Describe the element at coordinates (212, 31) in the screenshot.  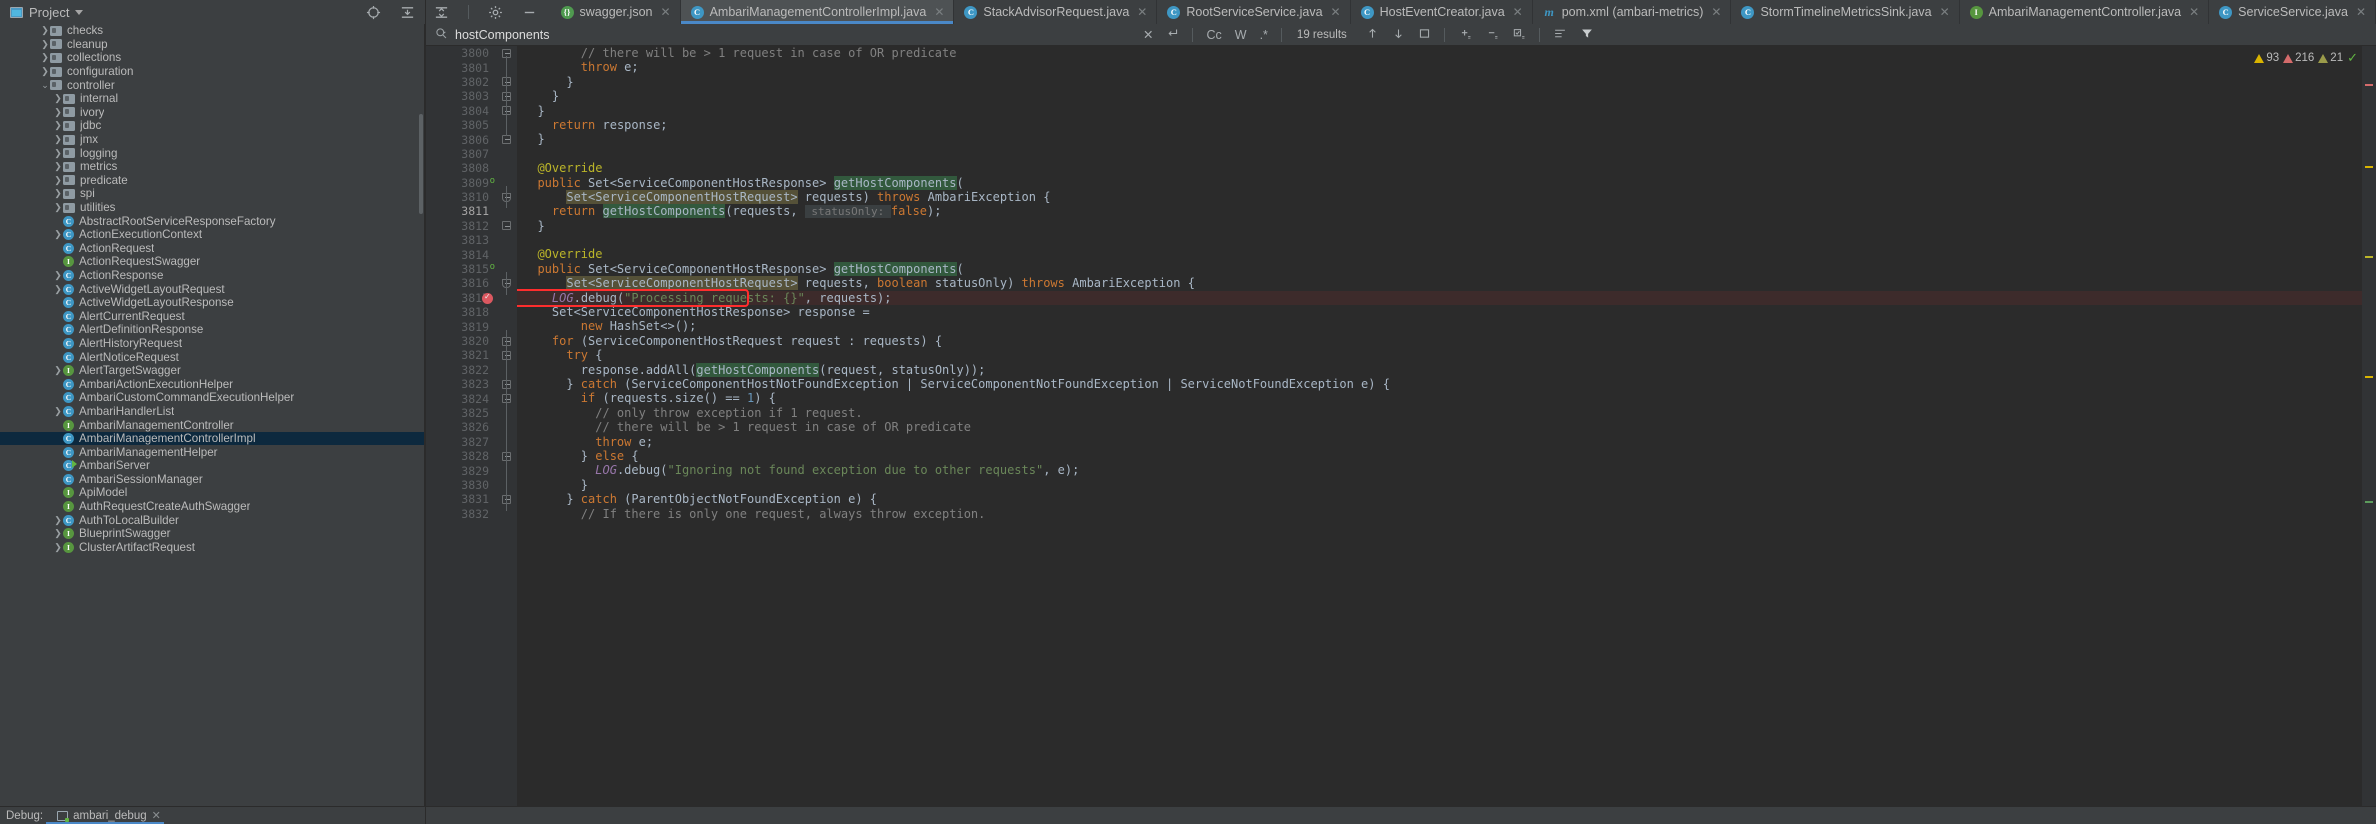
I see `tree-item: ❯ checks` at that location.